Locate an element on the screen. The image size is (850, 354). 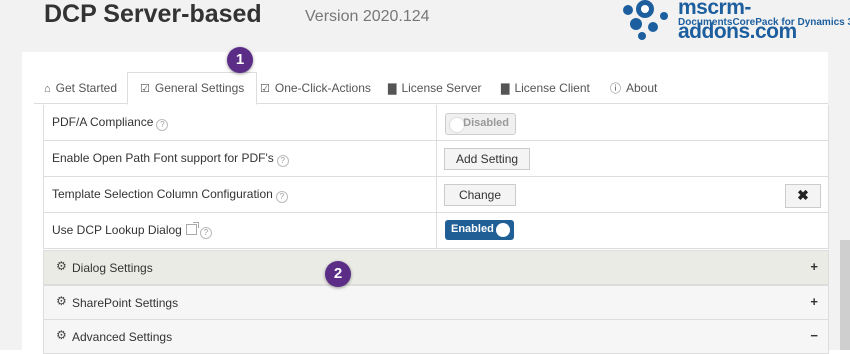
callout-badge-1: 1 is located at coordinates (240, 60).